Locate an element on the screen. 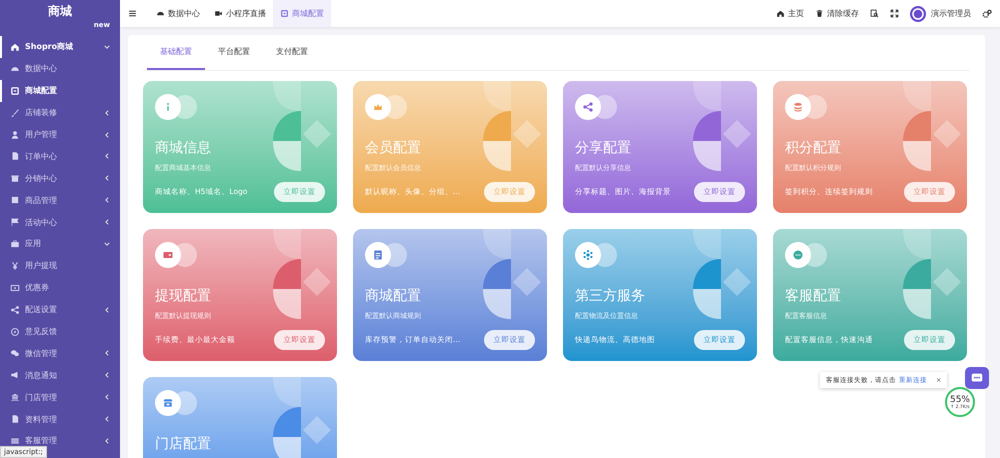  card-title: 积分配置 is located at coordinates (813, 148).